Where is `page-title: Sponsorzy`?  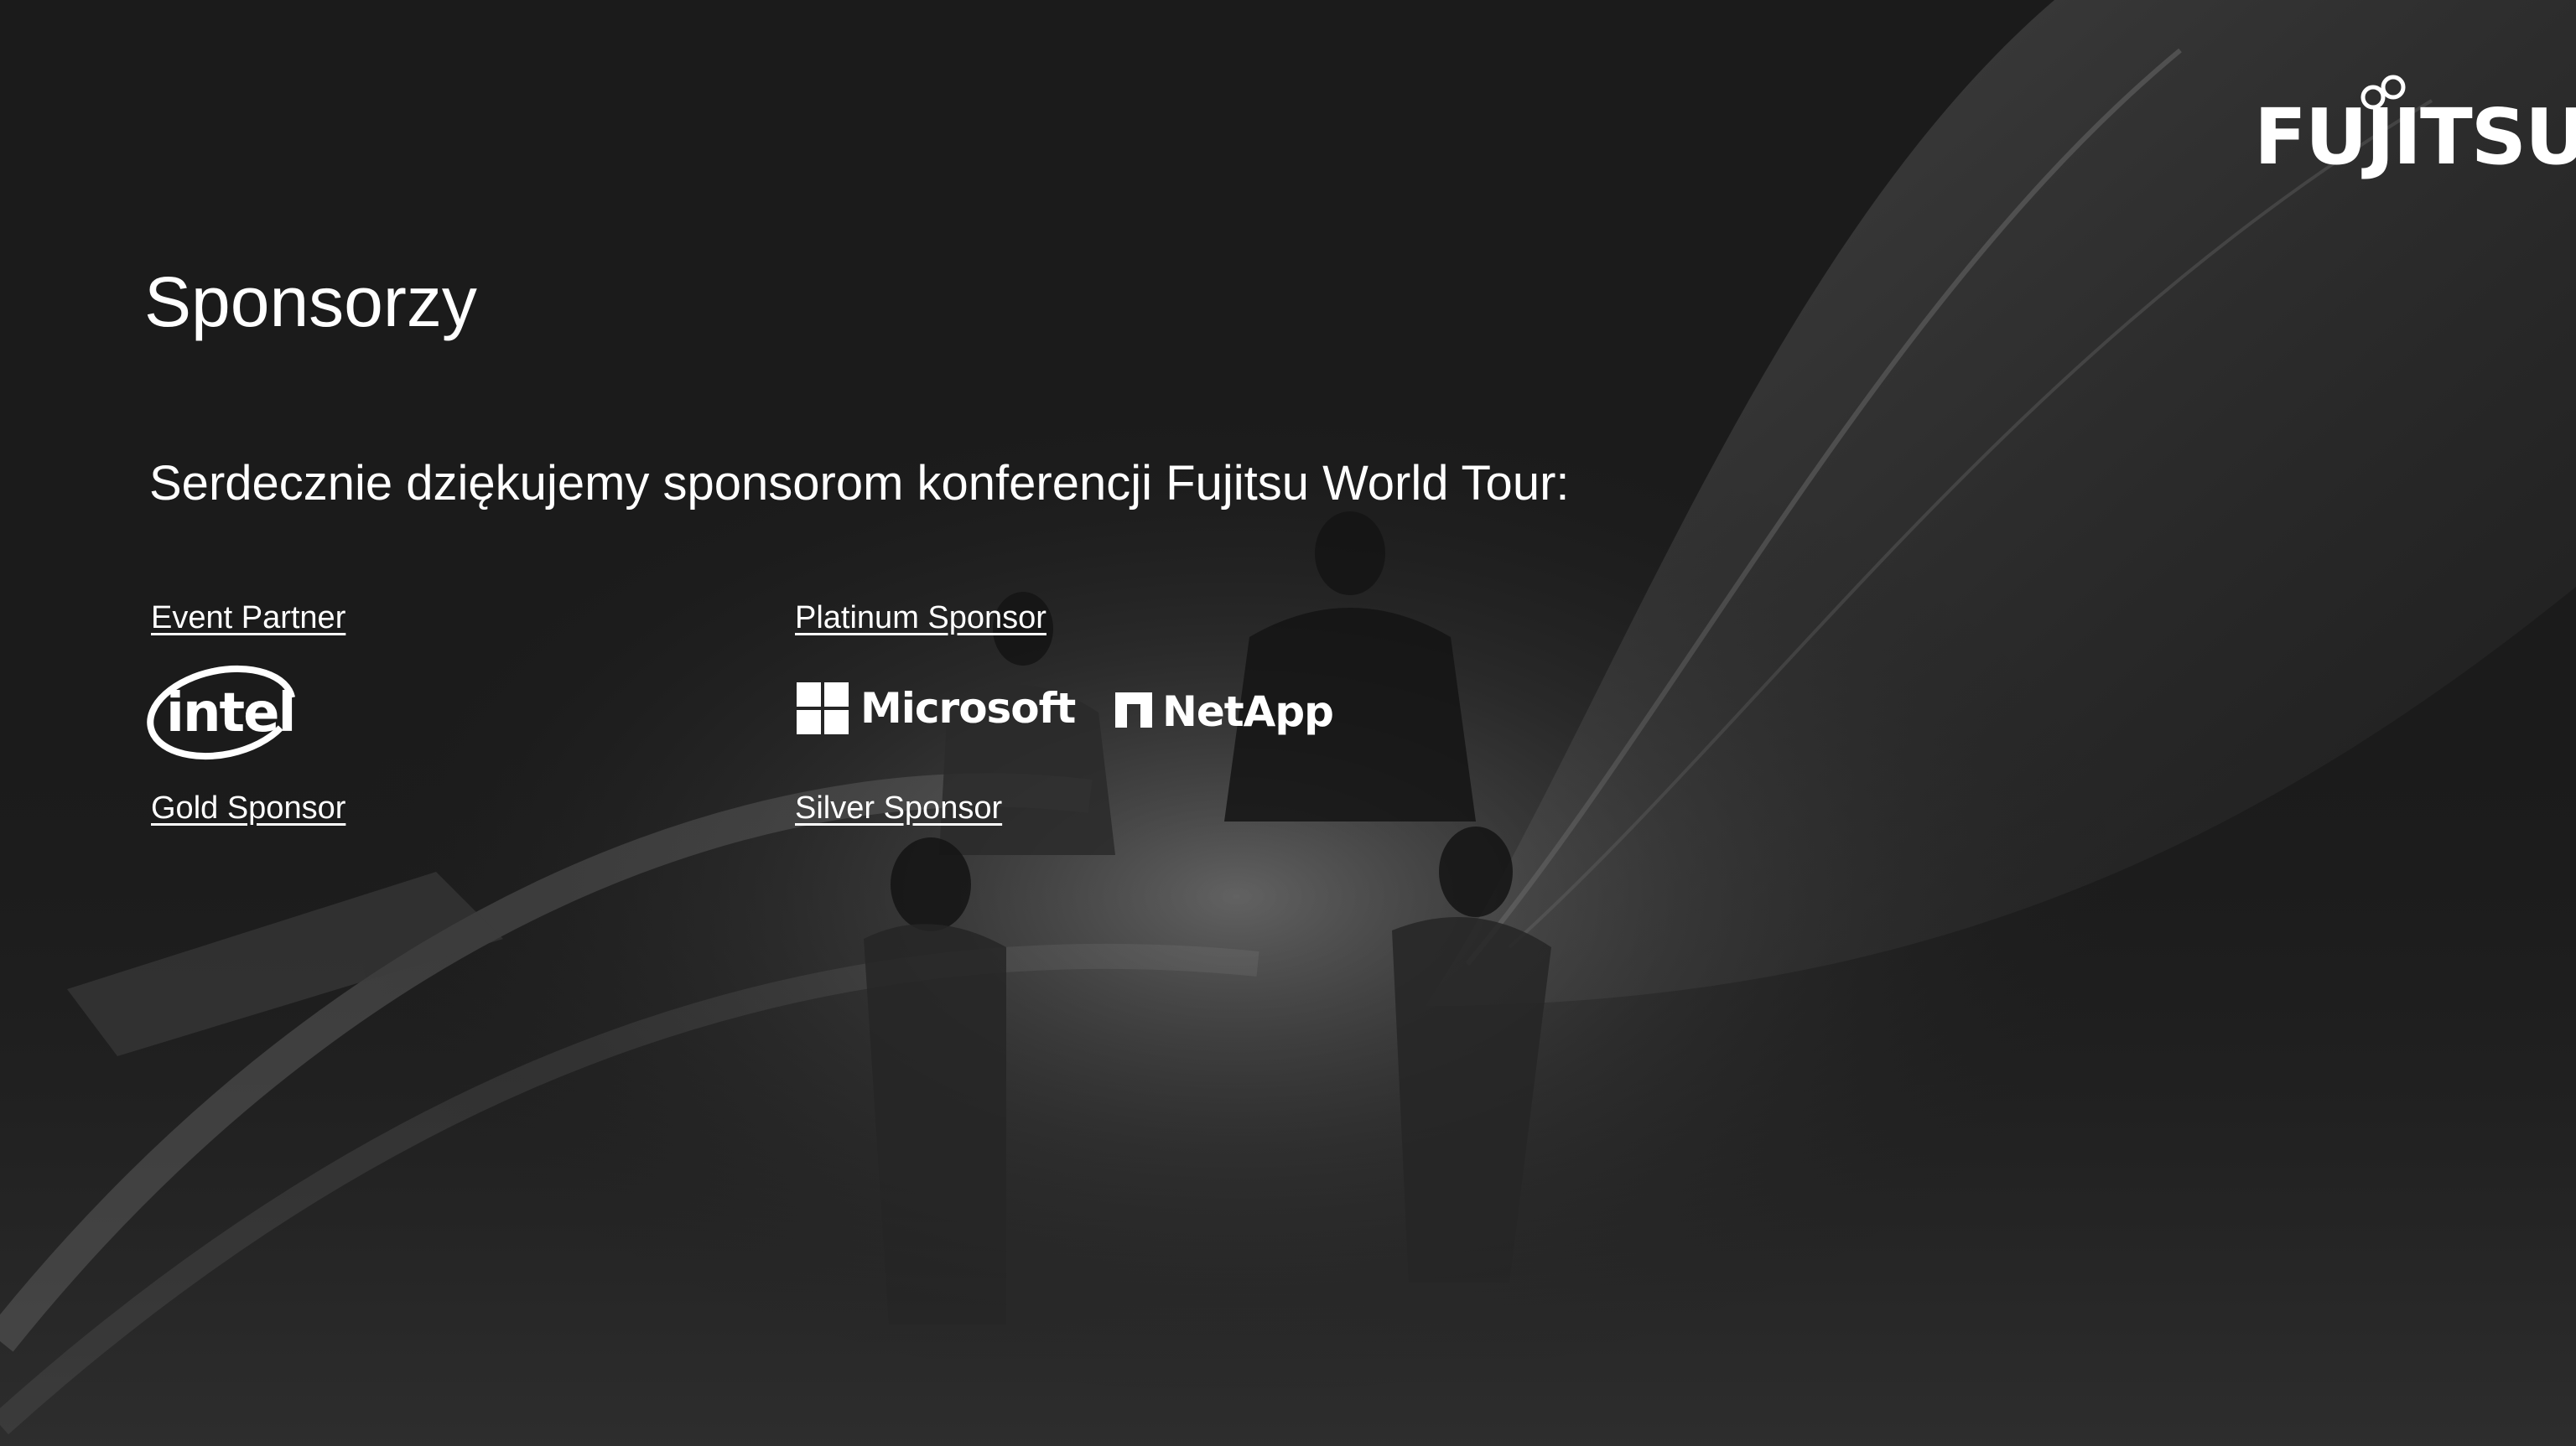 page-title: Sponsorzy is located at coordinates (310, 301).